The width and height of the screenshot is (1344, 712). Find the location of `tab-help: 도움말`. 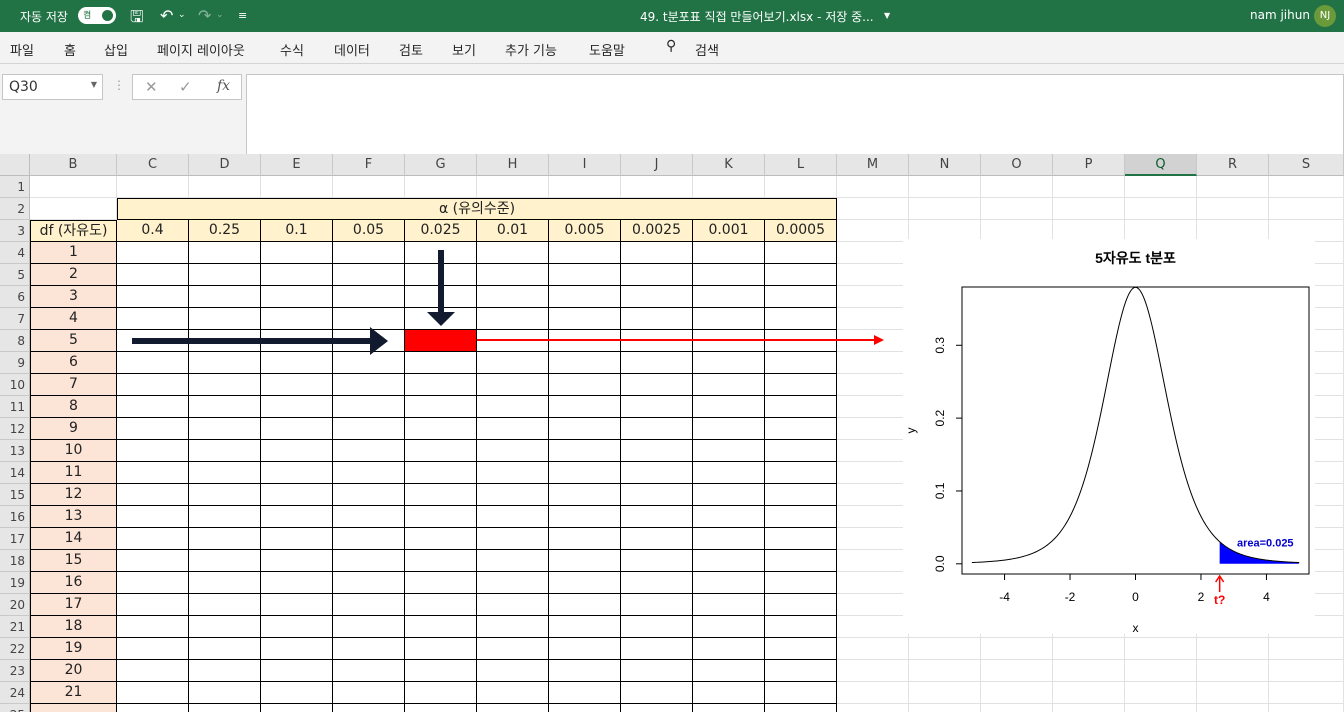

tab-help: 도움말 is located at coordinates (607, 49).